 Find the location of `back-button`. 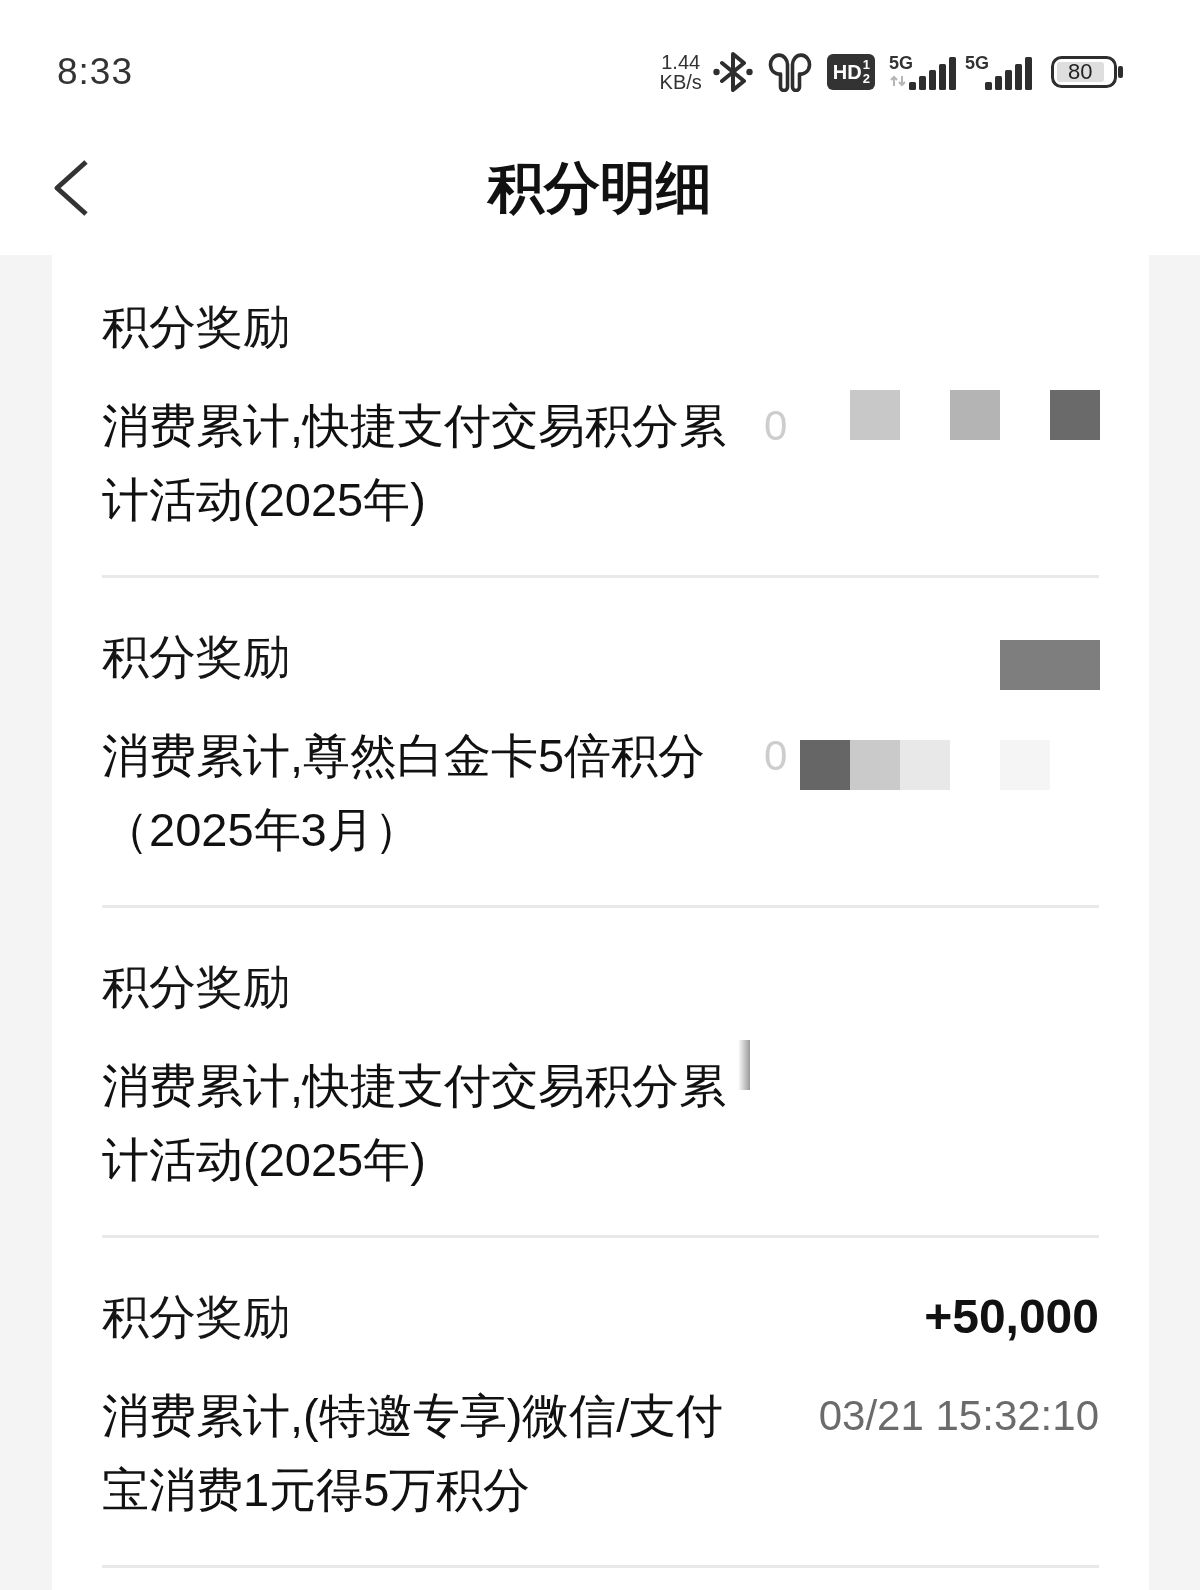

back-button is located at coordinates (71, 187).